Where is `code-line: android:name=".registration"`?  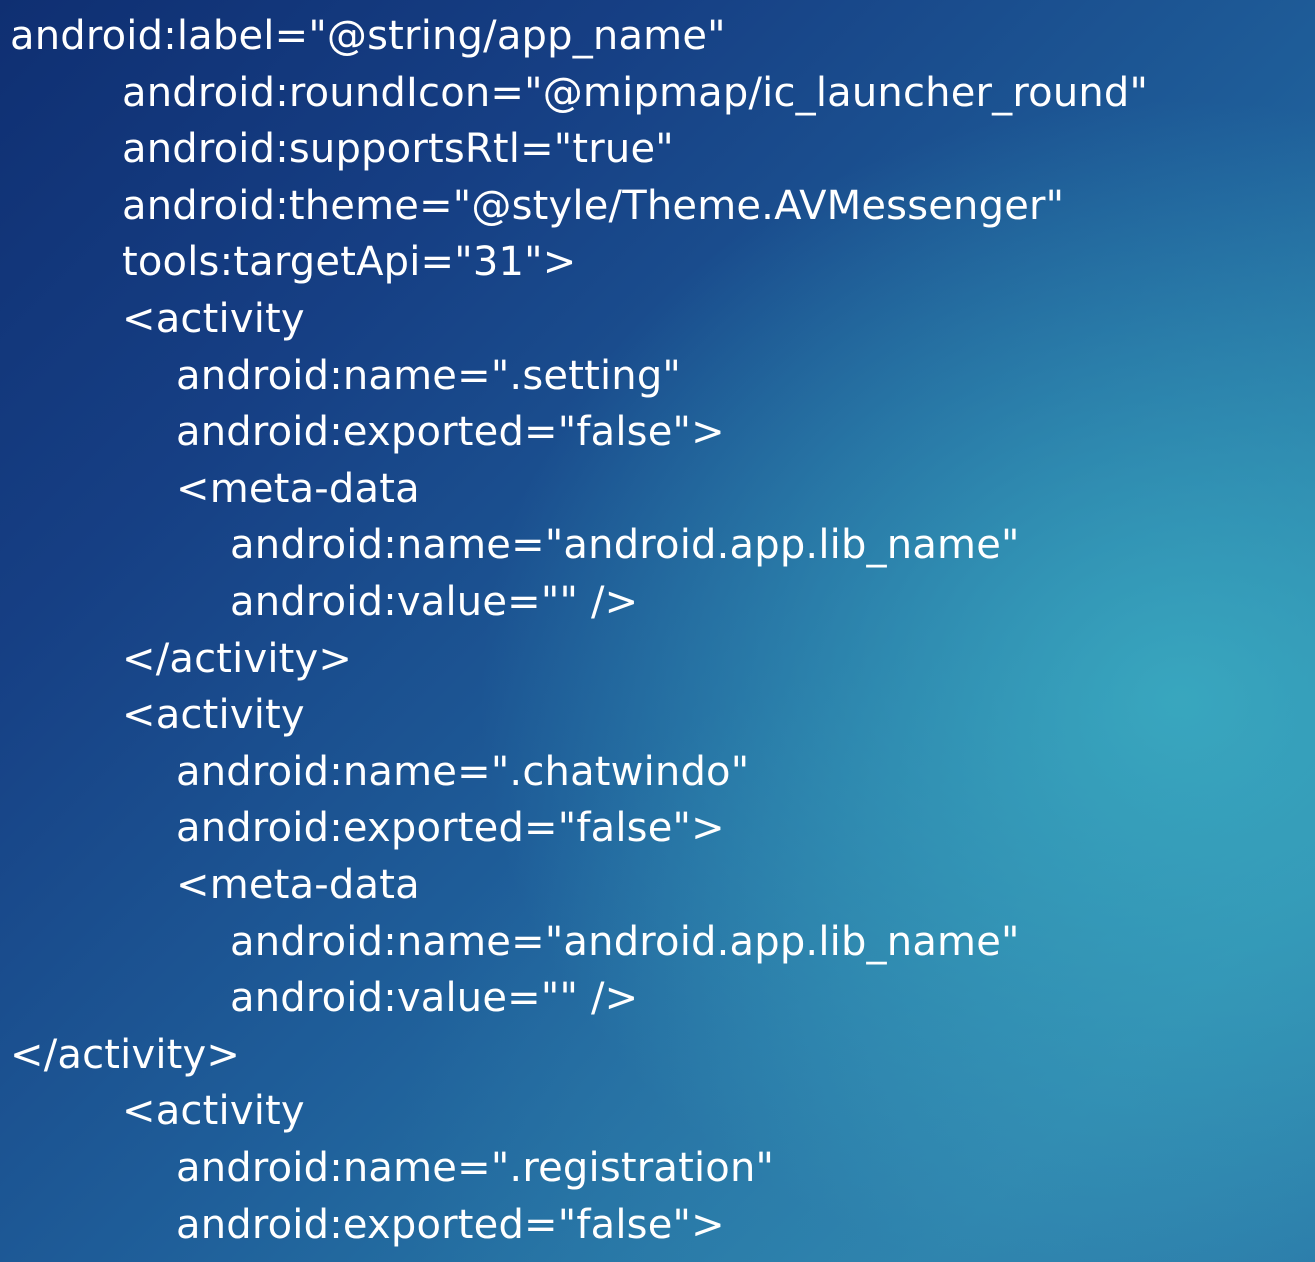
code-line: android:name=".registration" is located at coordinates (475, 1168).